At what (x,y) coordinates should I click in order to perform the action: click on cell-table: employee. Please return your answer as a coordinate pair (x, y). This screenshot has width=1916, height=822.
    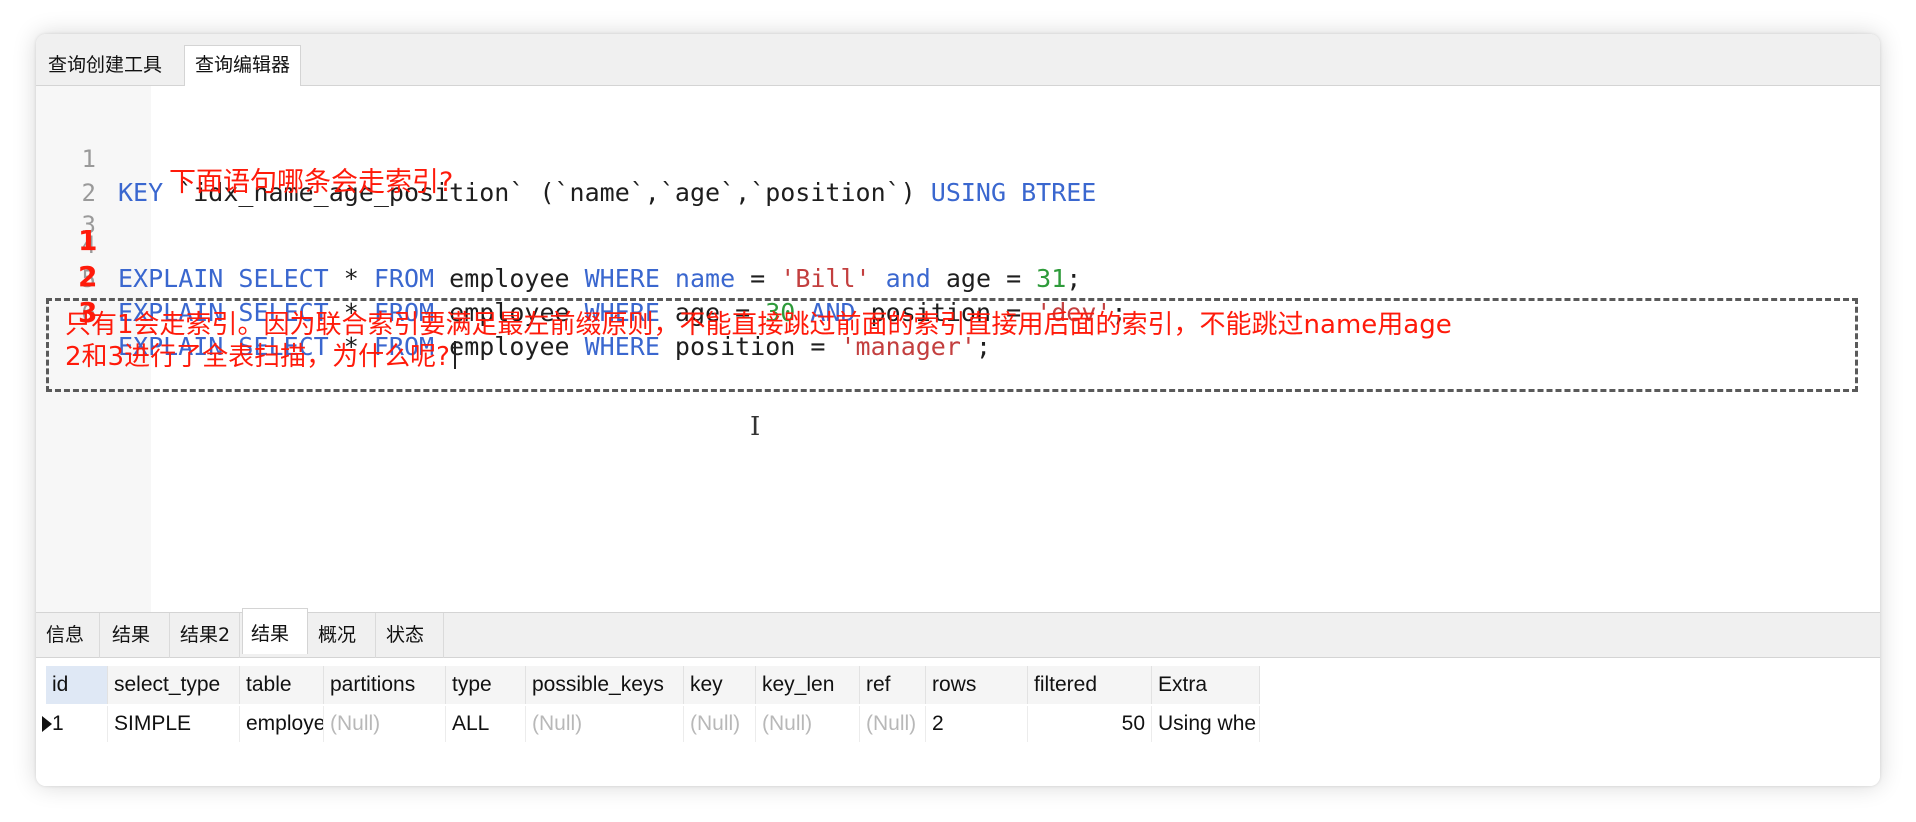
    Looking at the image, I should click on (282, 724).